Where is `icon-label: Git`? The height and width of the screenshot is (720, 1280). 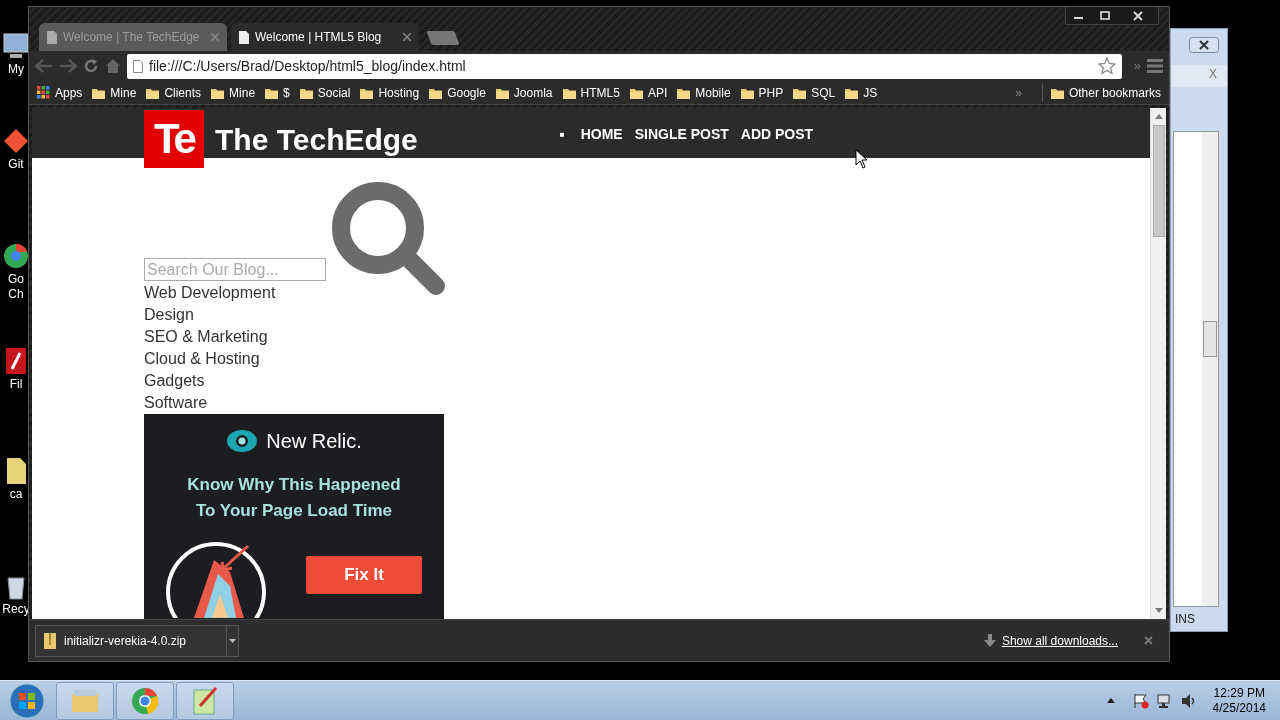 icon-label: Git is located at coordinates (16, 164).